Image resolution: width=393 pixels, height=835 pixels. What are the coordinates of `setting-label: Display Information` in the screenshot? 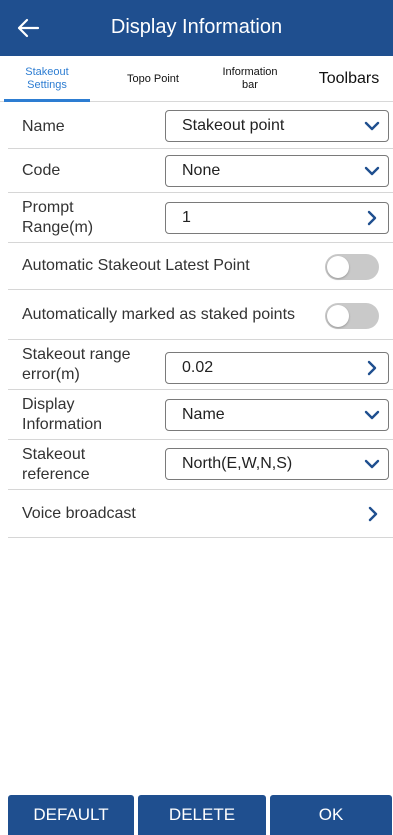 It's located at (62, 414).